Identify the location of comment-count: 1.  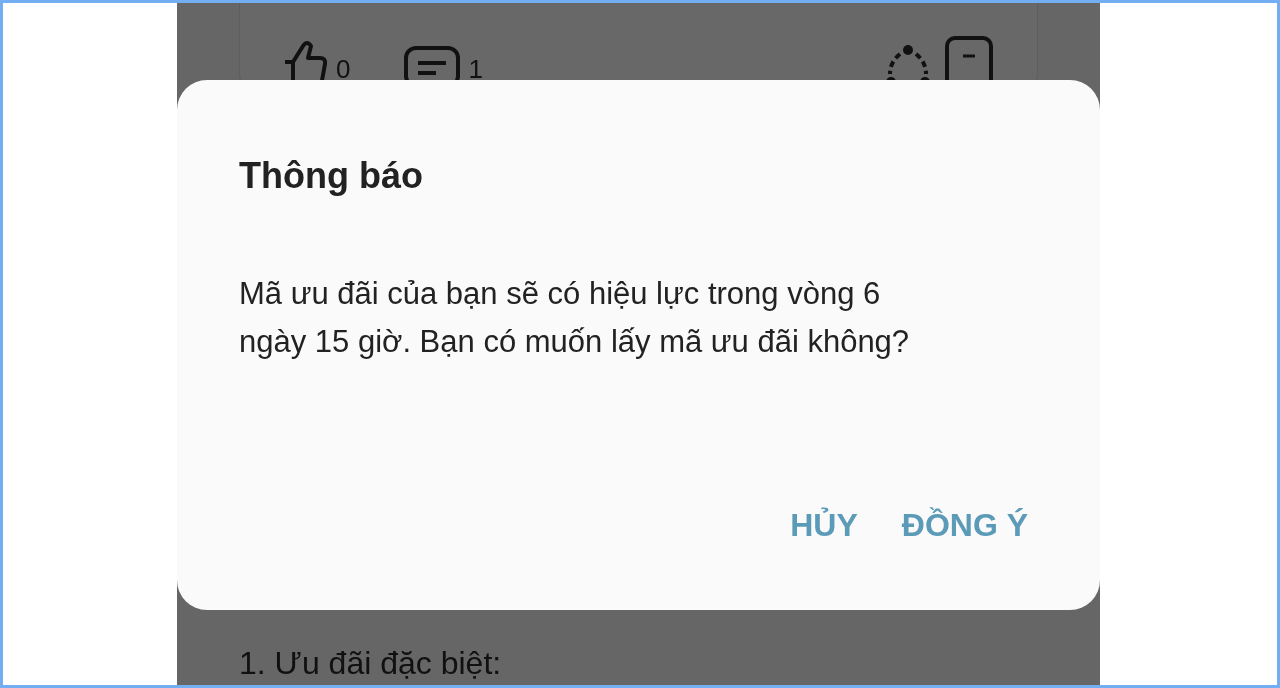
(475, 70).